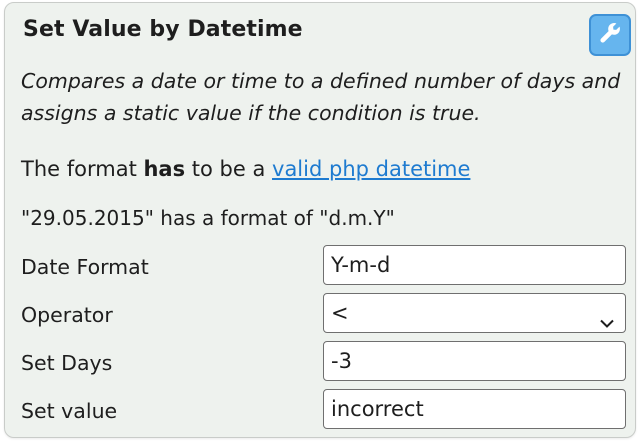 This screenshot has height=448, width=644. What do you see at coordinates (163, 29) in the screenshot?
I see `panel-title: Set Value by Datetime` at bounding box center [163, 29].